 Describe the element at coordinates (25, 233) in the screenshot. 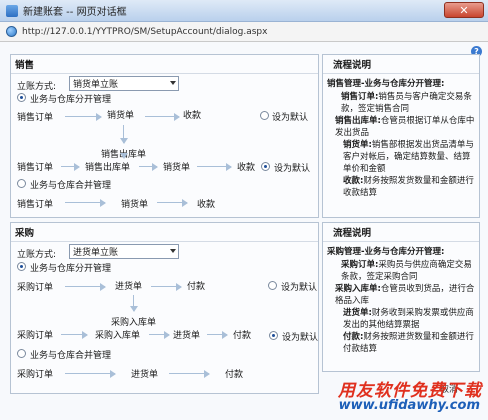

I see `purchase-title: 采购` at that location.